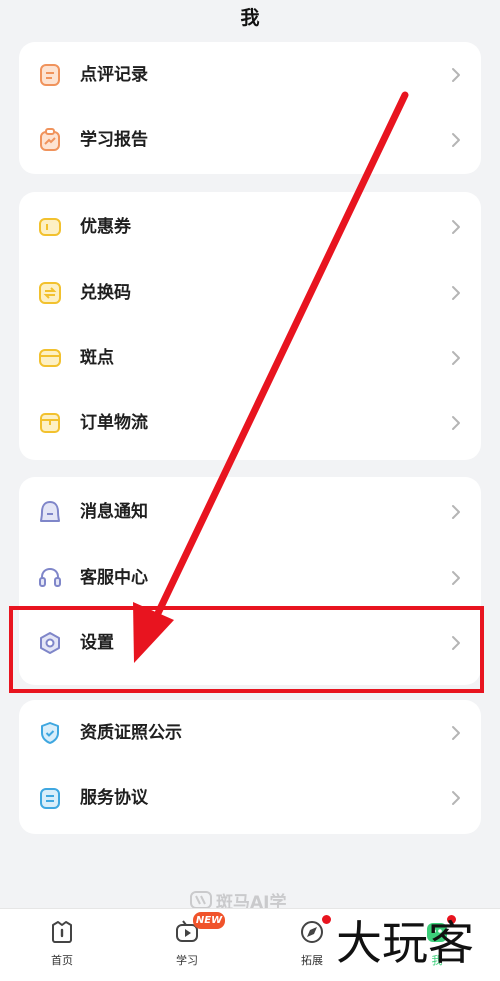 Image resolution: width=500 pixels, height=981 pixels. Describe the element at coordinates (50, 422) in the screenshot. I see `order-logistics-icon` at that location.